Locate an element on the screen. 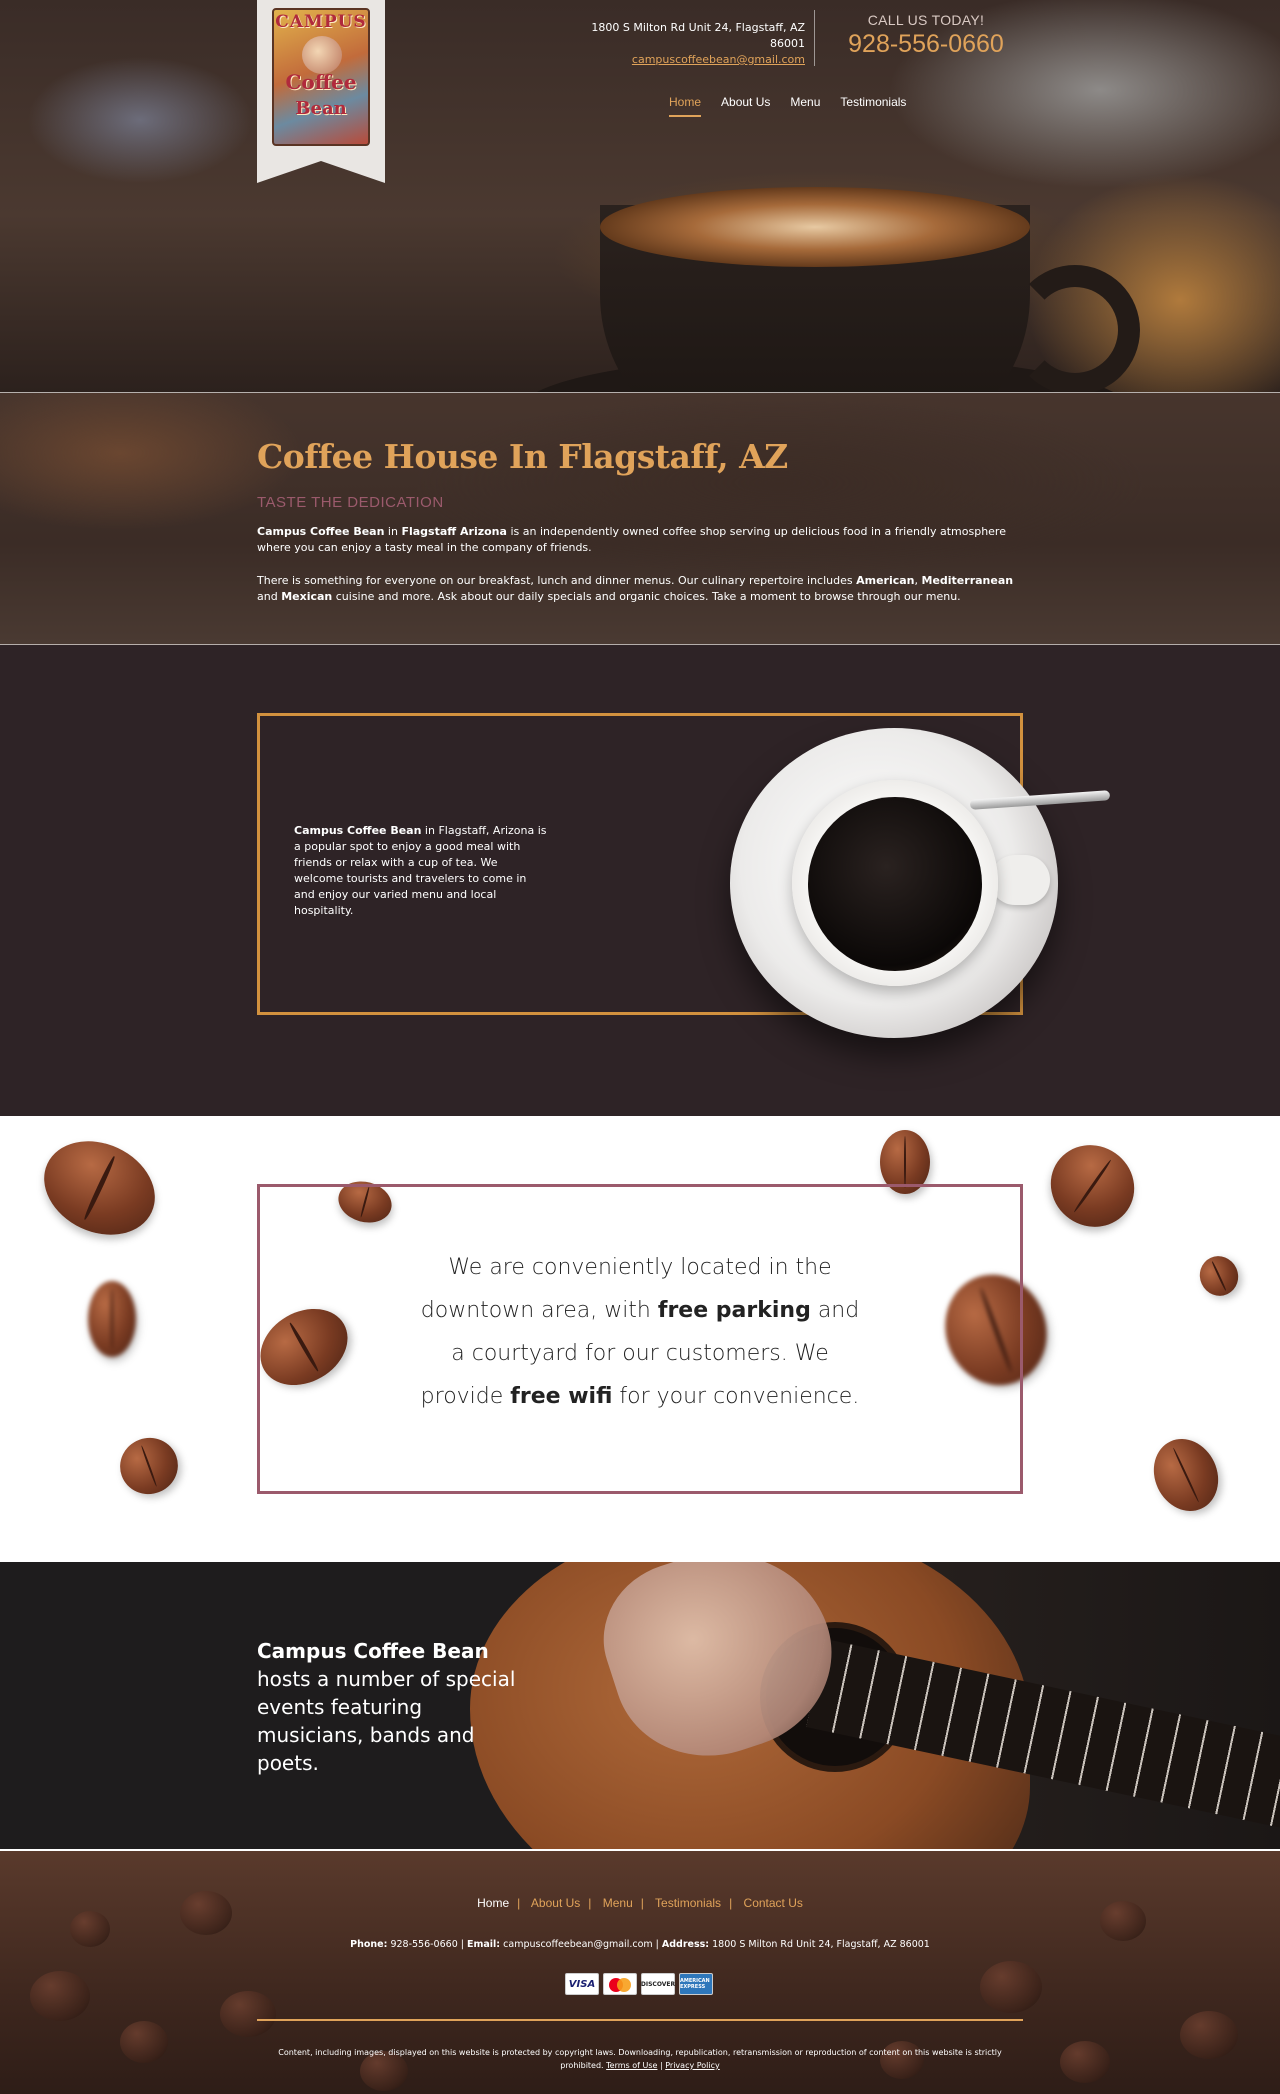 Image resolution: width=1280 pixels, height=2094 pixels. logo: CAMPUS Coffee Bean is located at coordinates (321, 91).